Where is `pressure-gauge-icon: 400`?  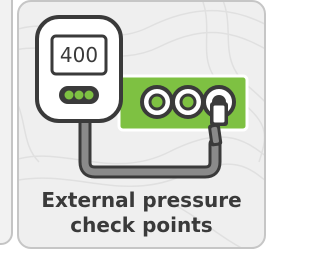
pressure-gauge-icon: 400 is located at coordinates (79, 69).